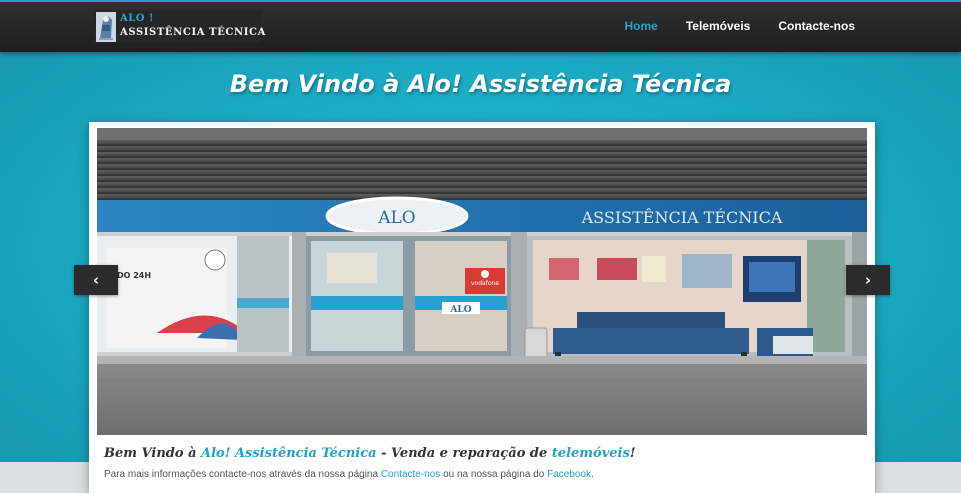  Describe the element at coordinates (410, 474) in the screenshot. I see `contacte-nos-link: Contacte-nos` at that location.